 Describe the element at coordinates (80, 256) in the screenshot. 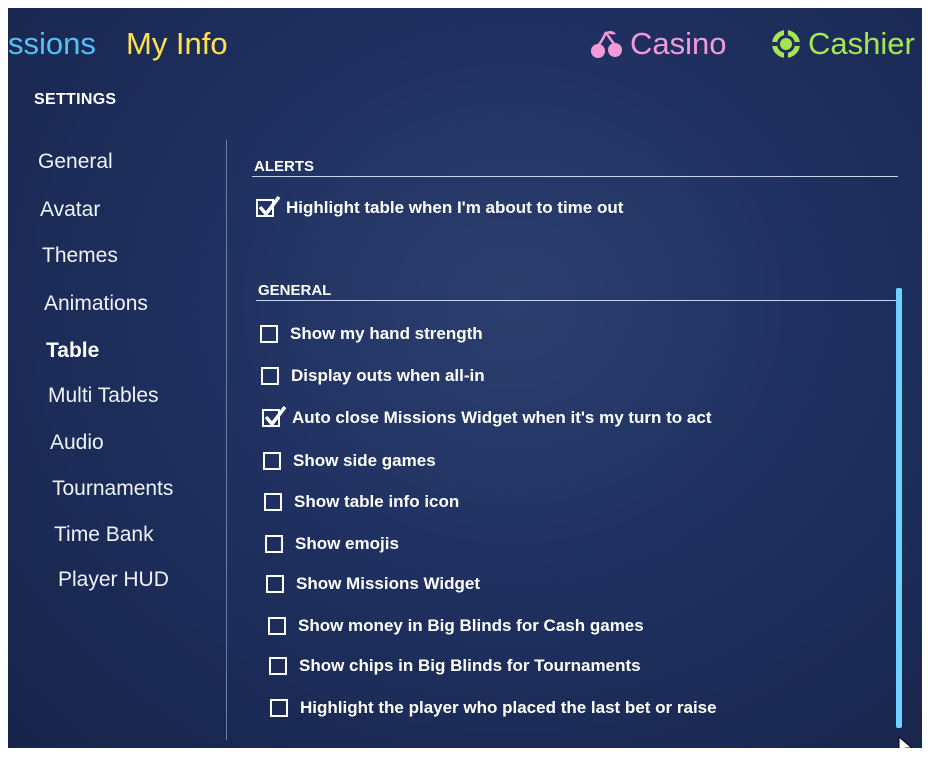

I see `sidebar-item-themes: Themes` at that location.